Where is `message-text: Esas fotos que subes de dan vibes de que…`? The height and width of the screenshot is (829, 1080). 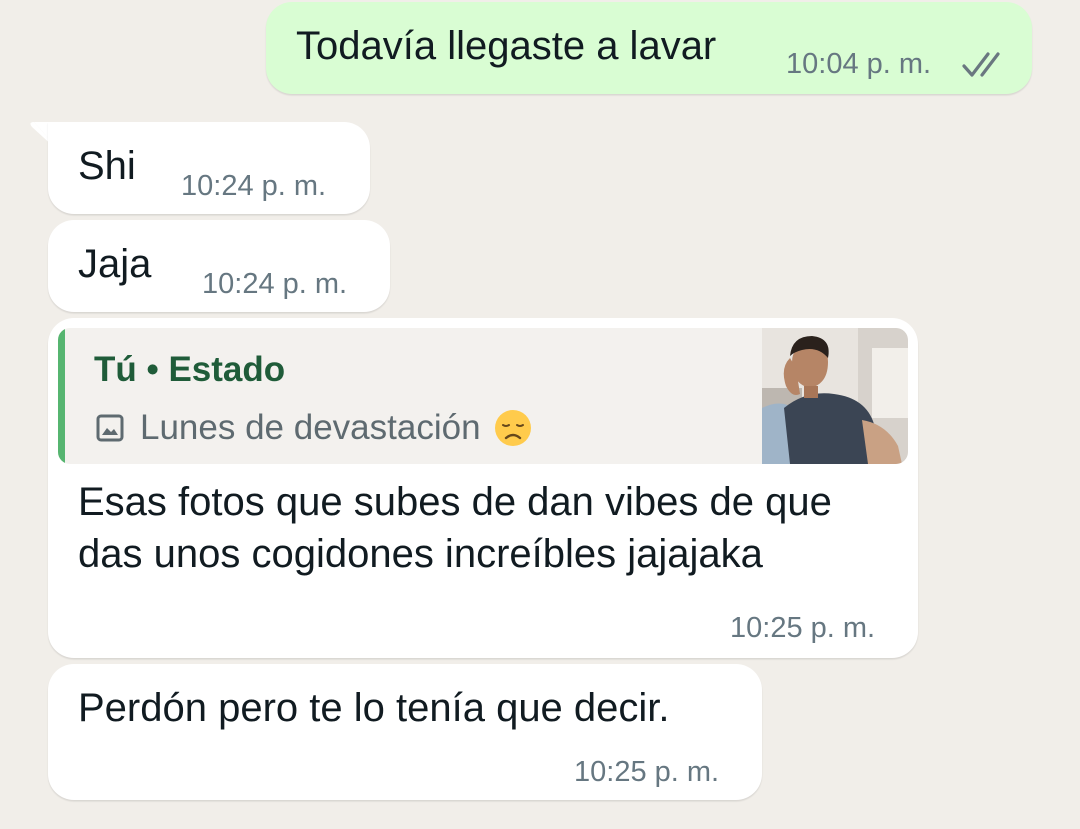
message-text: Esas fotos que subes de dan vibes de que… is located at coordinates (455, 528).